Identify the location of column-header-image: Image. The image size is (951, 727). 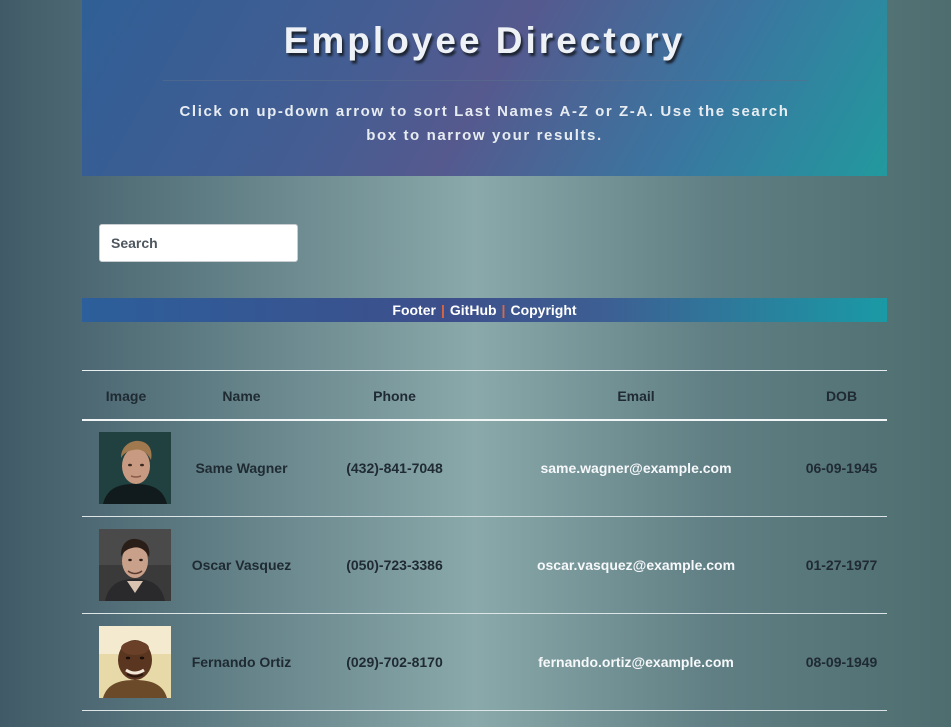
(126, 395).